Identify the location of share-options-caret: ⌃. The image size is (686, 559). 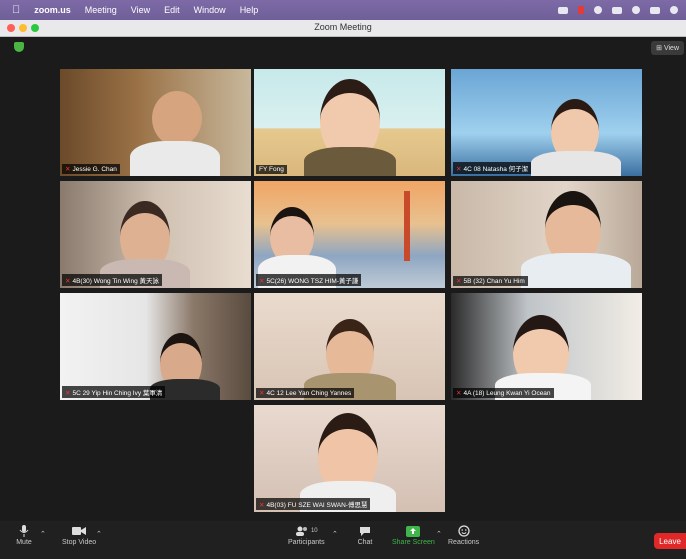
(439, 534).